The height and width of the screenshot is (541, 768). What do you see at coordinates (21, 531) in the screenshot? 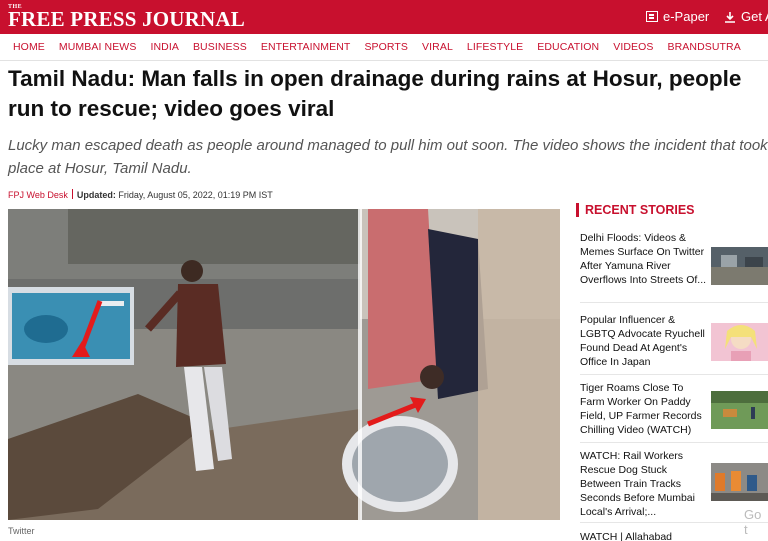
I see `image-caption: Twitter` at bounding box center [21, 531].